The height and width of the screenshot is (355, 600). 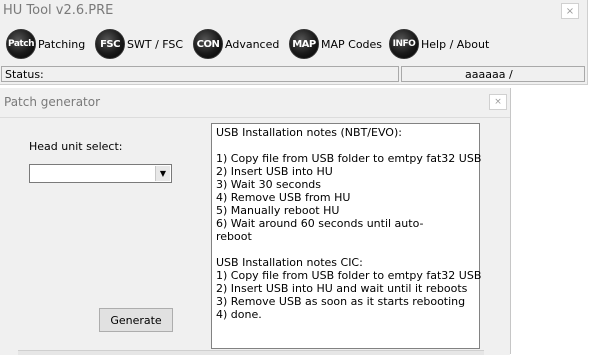 What do you see at coordinates (283, 197) in the screenshot?
I see `notes-line: 4) Remove USB from HU` at bounding box center [283, 197].